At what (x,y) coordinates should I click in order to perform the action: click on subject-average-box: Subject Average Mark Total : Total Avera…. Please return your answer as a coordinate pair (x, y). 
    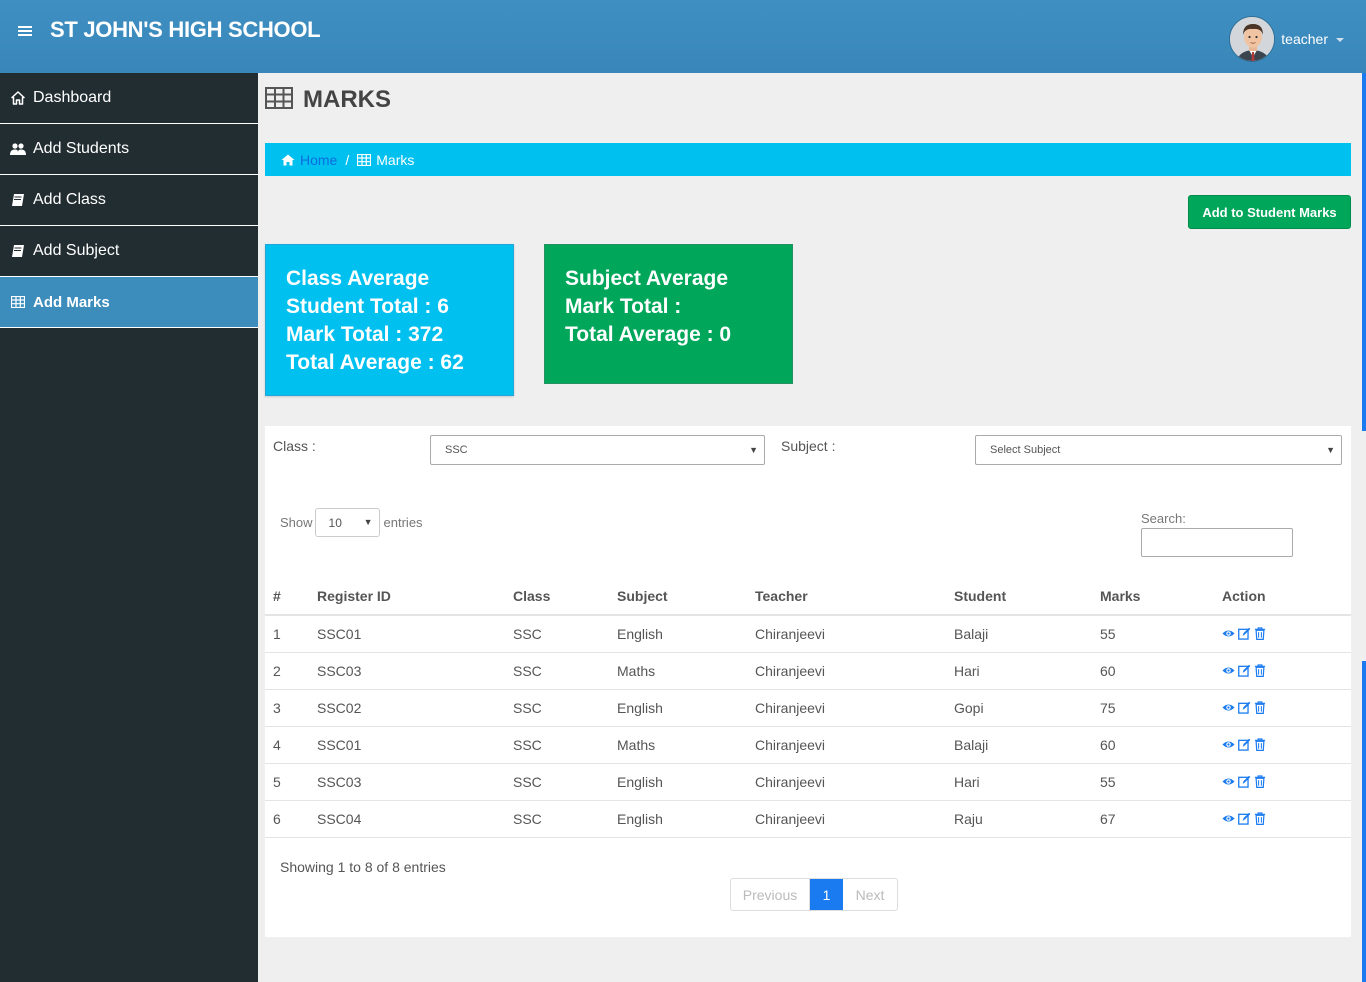
    Looking at the image, I should click on (668, 314).